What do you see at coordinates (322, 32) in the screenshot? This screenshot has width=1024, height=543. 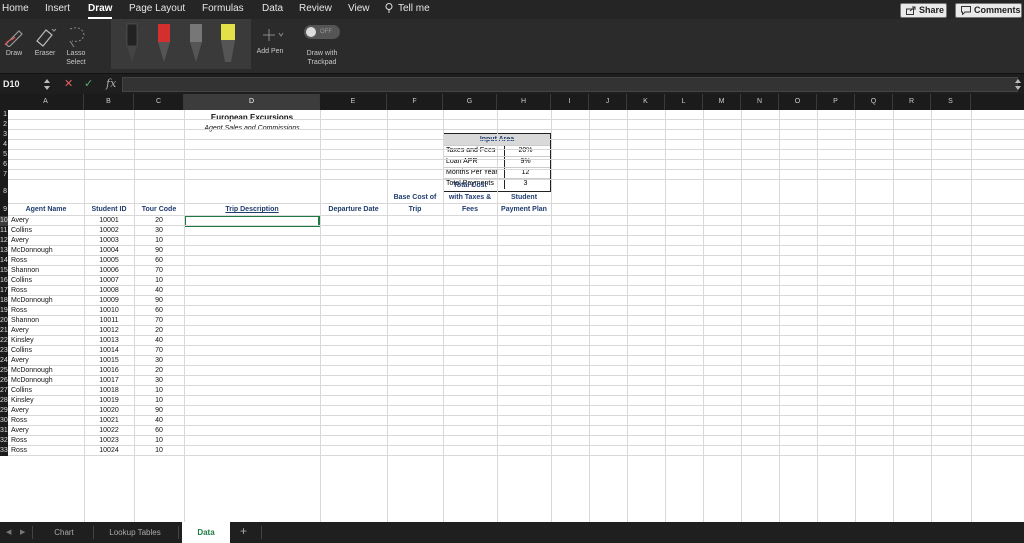 I see `draw-with-trackpad-toggle: OFF` at bounding box center [322, 32].